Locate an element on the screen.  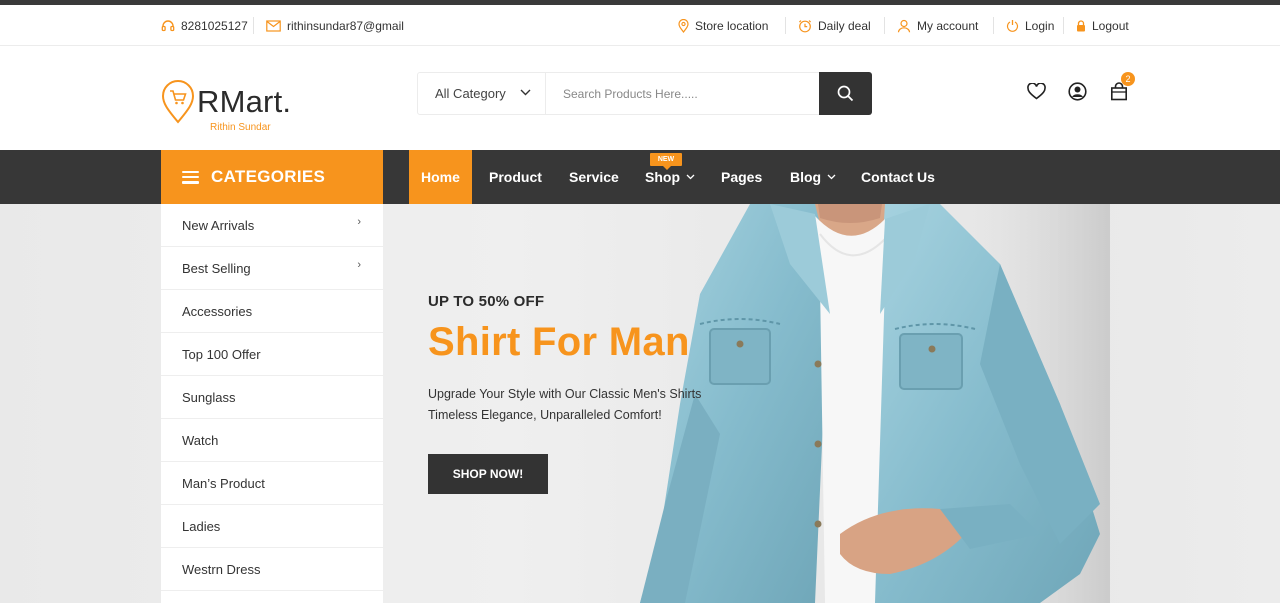
nav-shop: Shop is located at coordinates (670, 177).